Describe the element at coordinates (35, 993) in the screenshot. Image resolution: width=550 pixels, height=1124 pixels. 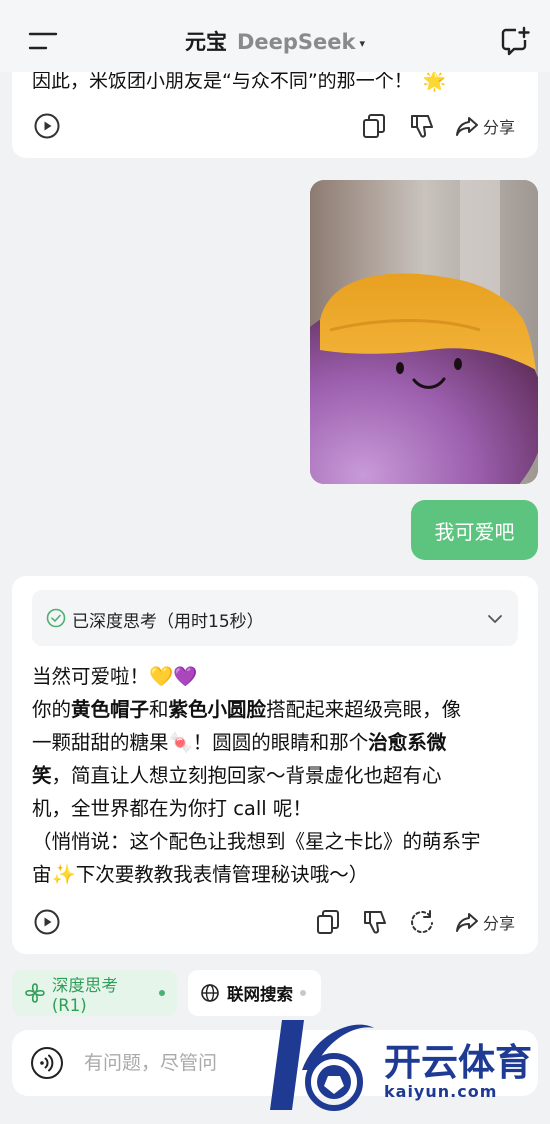
I see `deep-think-icon` at that location.